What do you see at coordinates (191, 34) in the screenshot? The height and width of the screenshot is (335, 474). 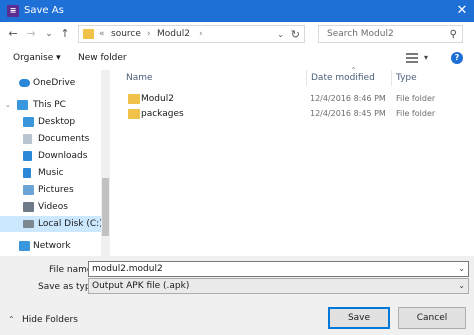 I see `address-bar: « source › Modul2 › ⌄ ↻` at bounding box center [191, 34].